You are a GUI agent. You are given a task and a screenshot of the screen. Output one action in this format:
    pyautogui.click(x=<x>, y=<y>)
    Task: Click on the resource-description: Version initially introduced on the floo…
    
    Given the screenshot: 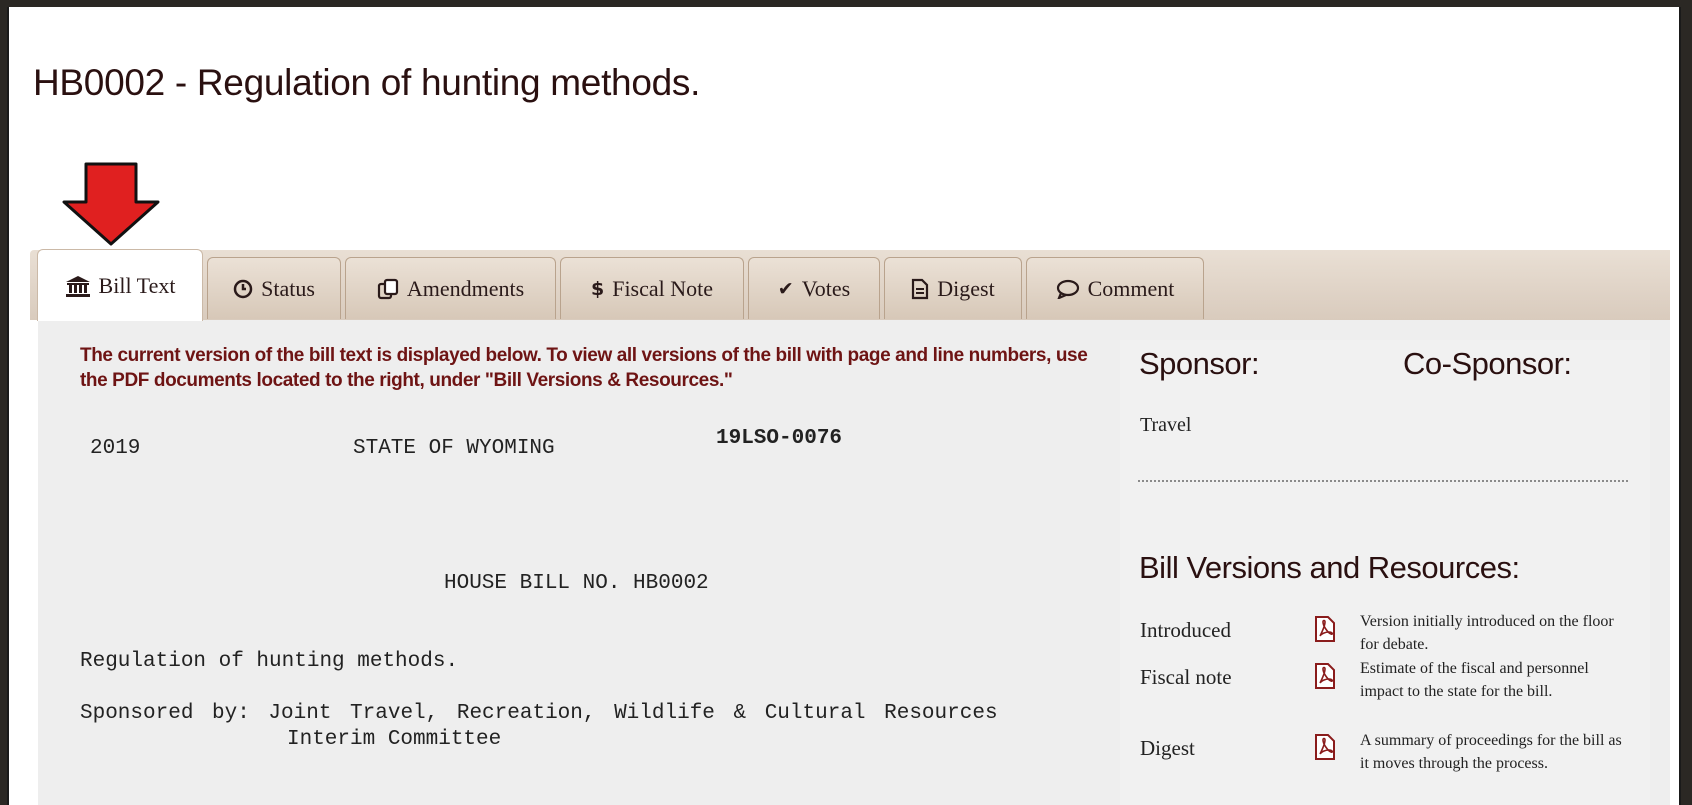 What is the action you would take?
    pyautogui.click(x=1487, y=633)
    